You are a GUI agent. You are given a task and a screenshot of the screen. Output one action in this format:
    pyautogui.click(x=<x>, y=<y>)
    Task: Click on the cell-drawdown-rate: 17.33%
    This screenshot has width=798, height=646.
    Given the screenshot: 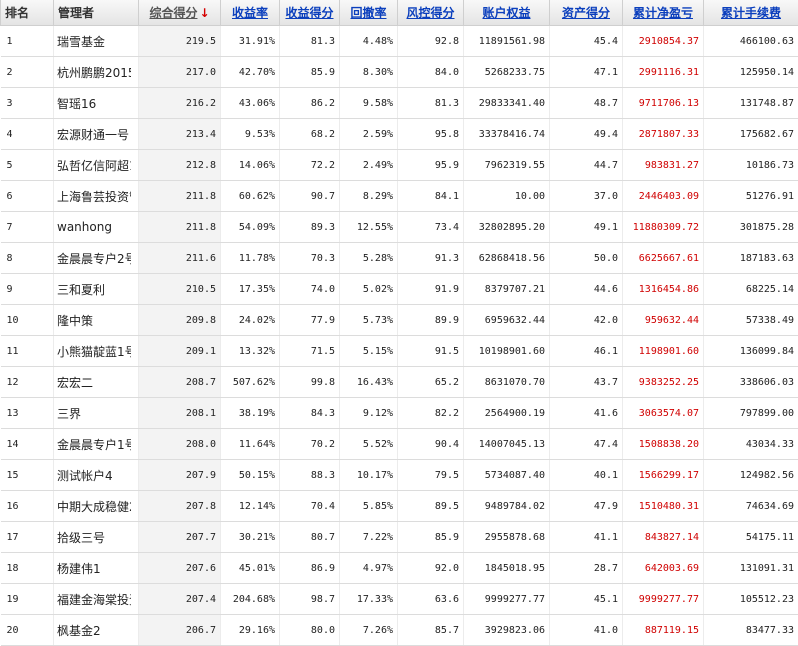 What is the action you would take?
    pyautogui.click(x=369, y=599)
    